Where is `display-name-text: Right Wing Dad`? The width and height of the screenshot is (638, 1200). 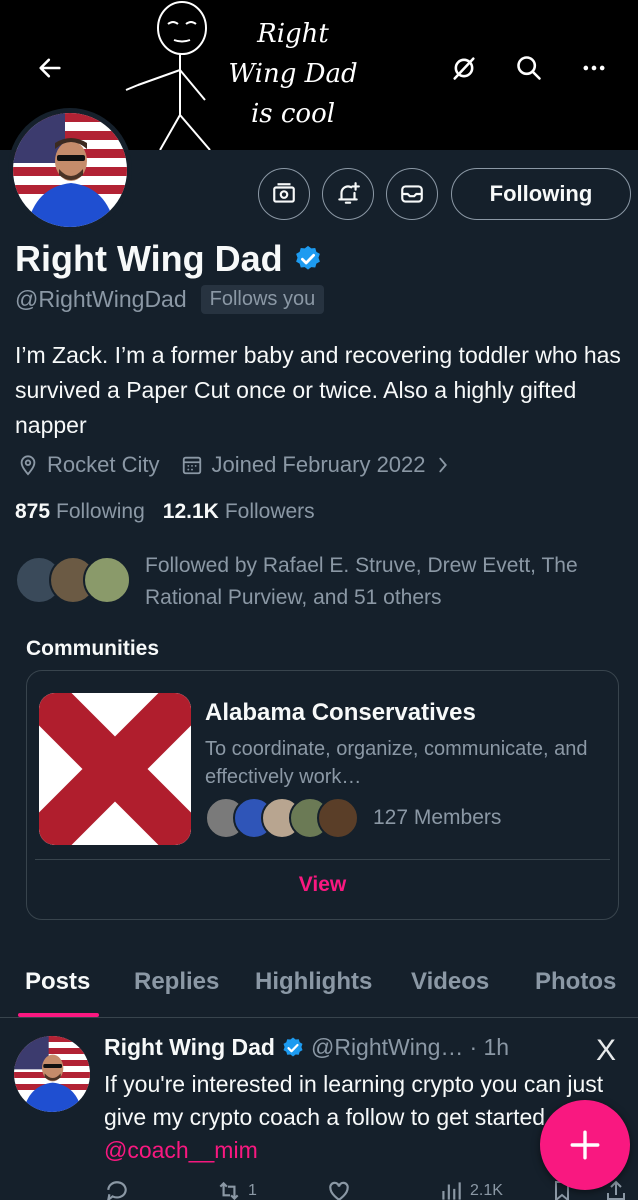
display-name-text: Right Wing Dad is located at coordinates (149, 258).